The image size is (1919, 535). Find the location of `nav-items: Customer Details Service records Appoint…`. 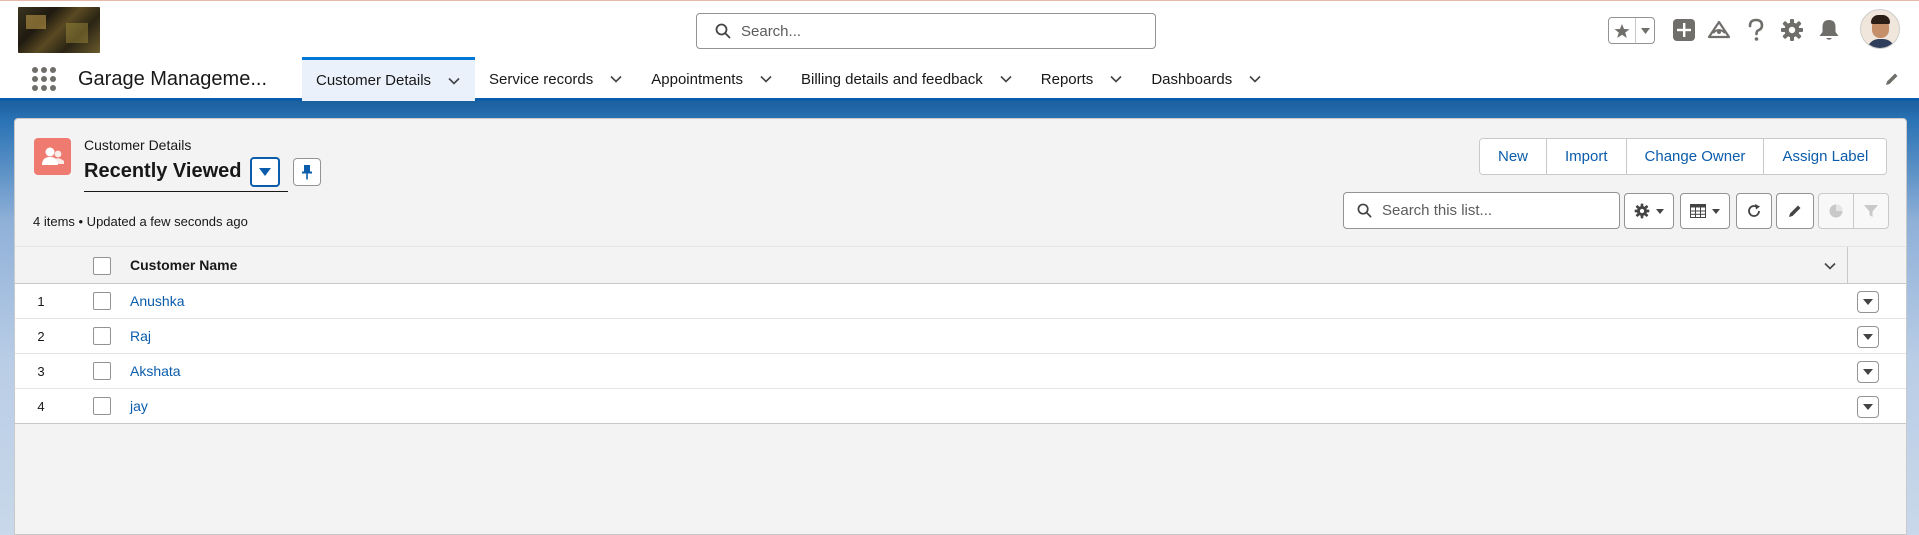

nav-items: Customer Details Service records Appoint… is located at coordinates (789, 79).